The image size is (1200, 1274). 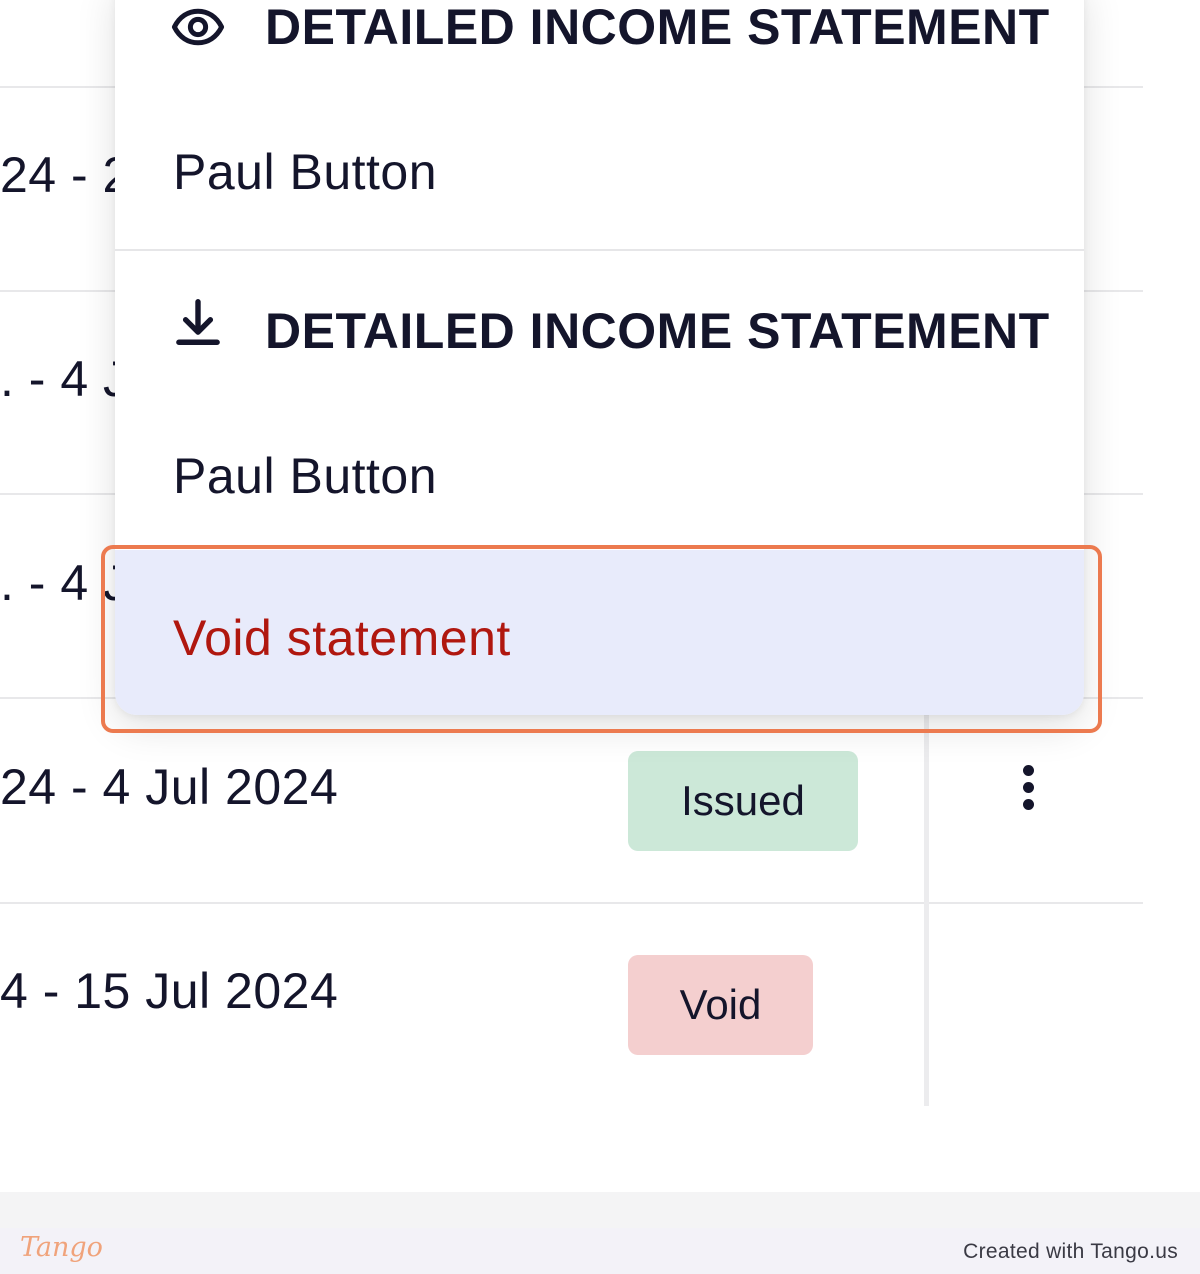 I want to click on status-badge-issued: Issued, so click(x=743, y=801).